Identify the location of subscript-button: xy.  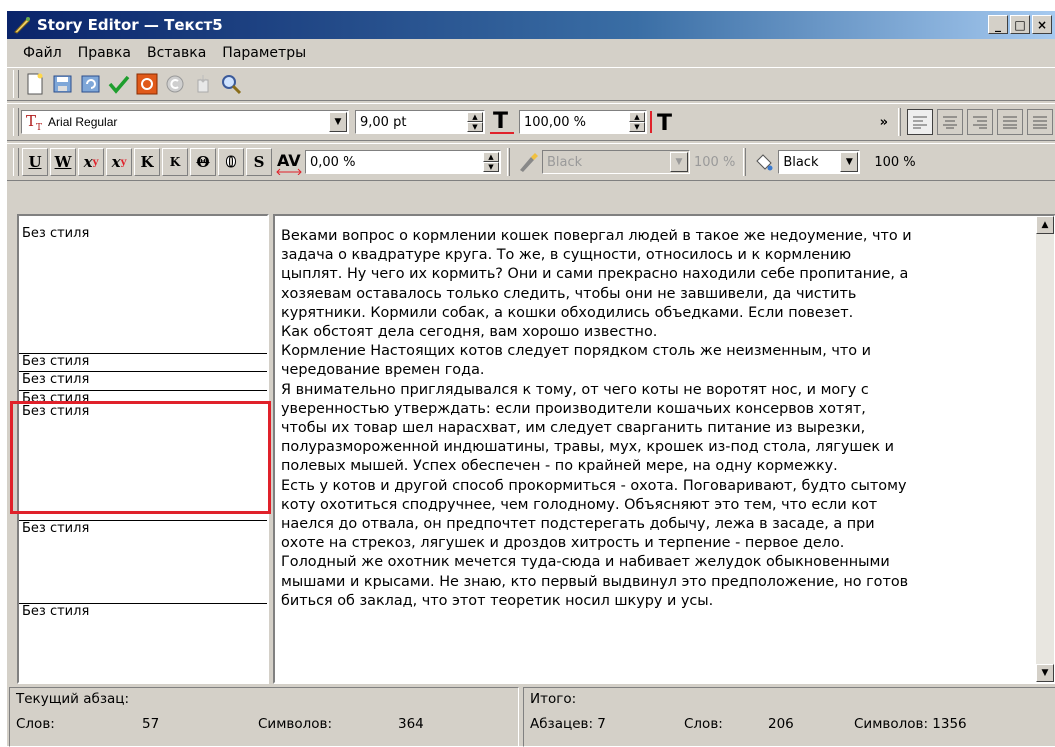
(91, 162).